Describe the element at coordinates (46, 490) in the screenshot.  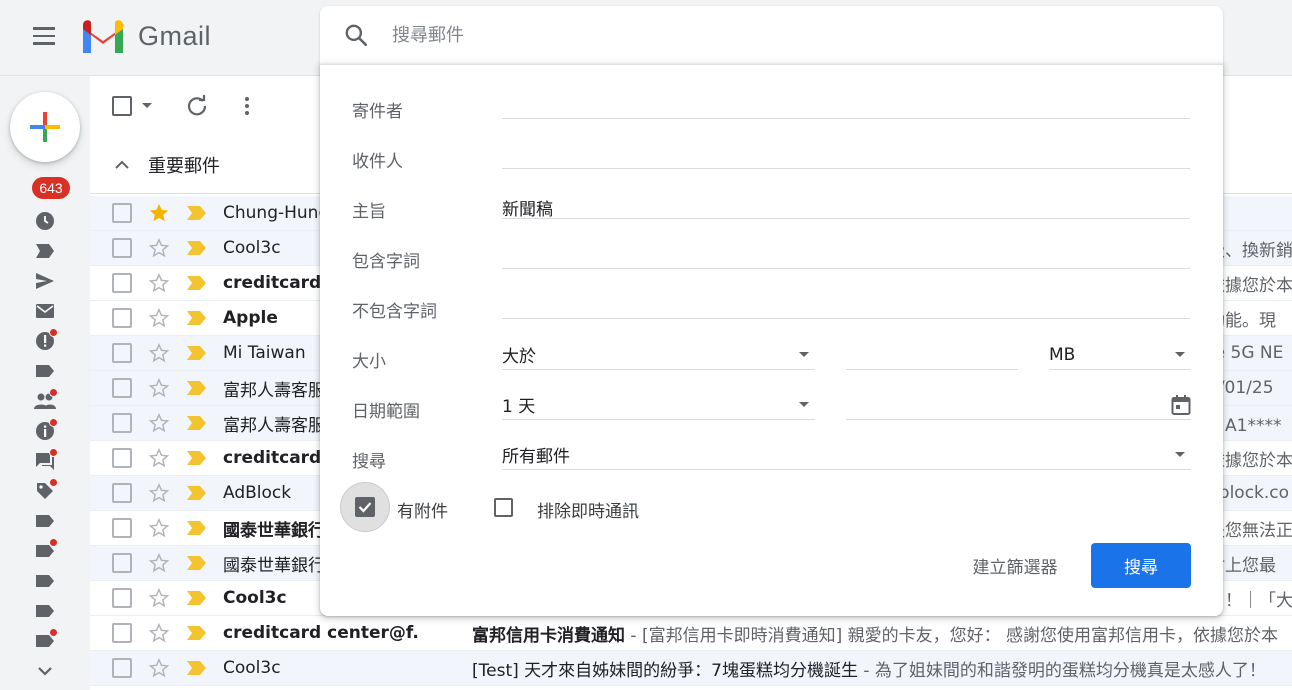
I see `promotions-tag-icon` at that location.